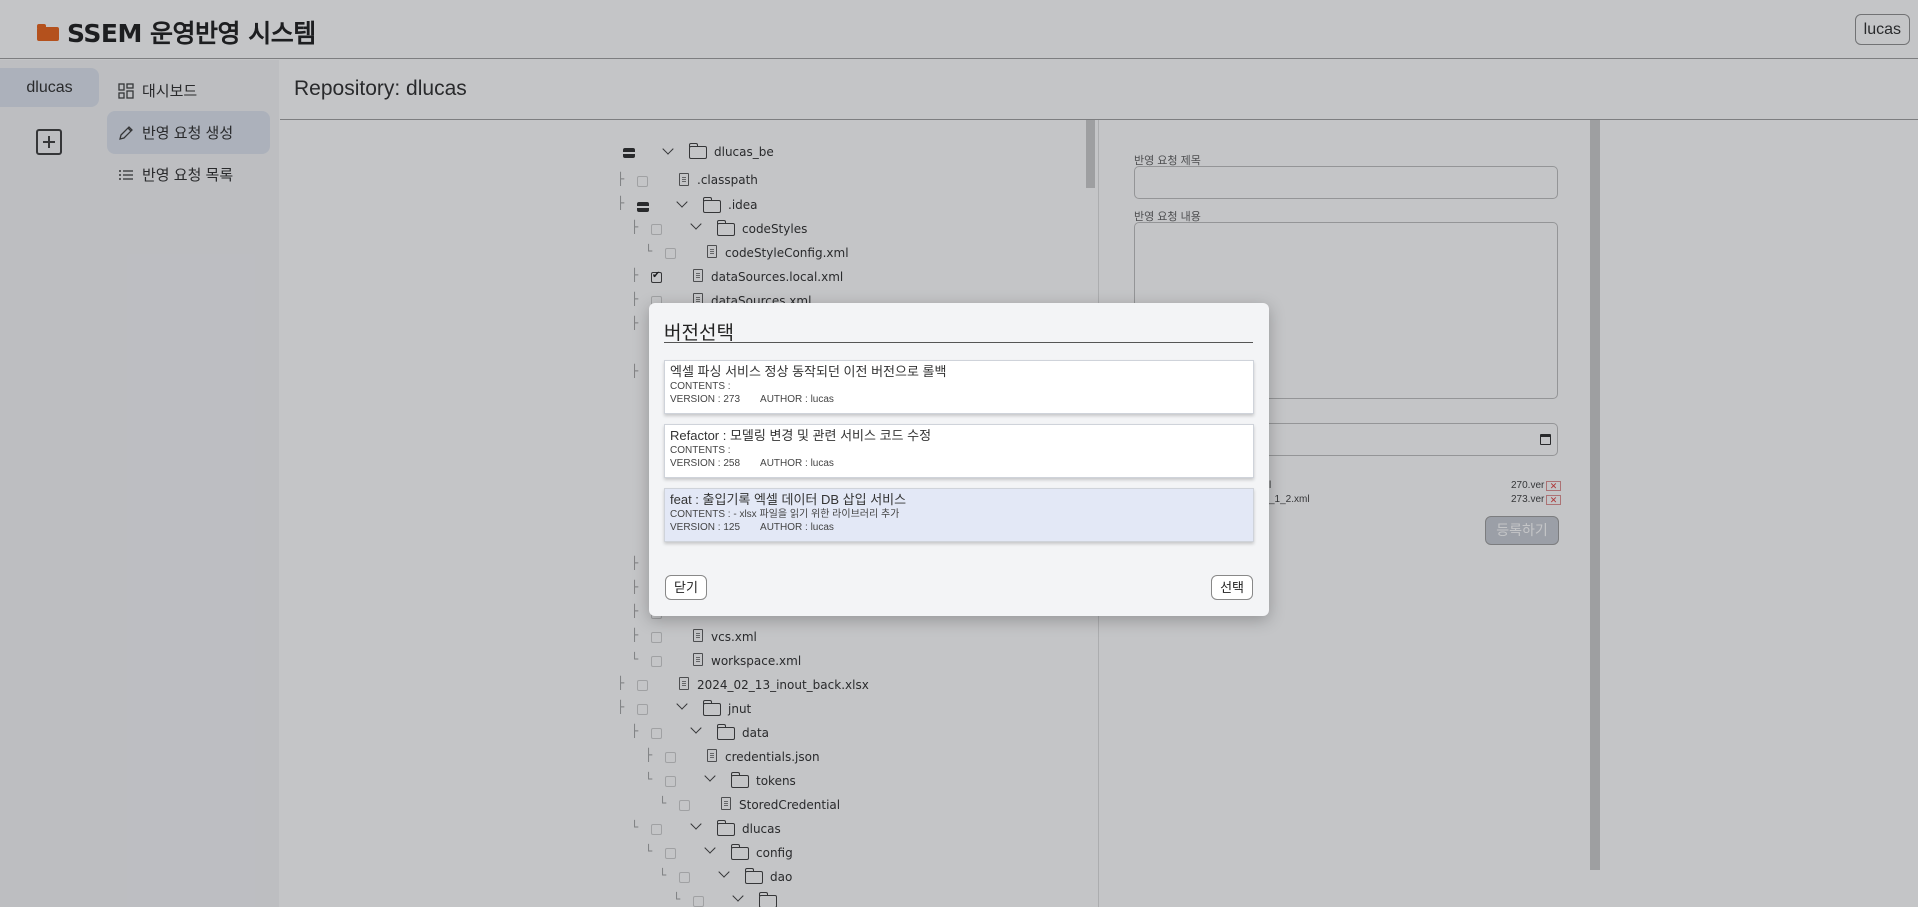 The width and height of the screenshot is (1918, 907). What do you see at coordinates (959, 463) in the screenshot?
I see `version-meta: VERSION : 258 AUTHOR : lucas` at bounding box center [959, 463].